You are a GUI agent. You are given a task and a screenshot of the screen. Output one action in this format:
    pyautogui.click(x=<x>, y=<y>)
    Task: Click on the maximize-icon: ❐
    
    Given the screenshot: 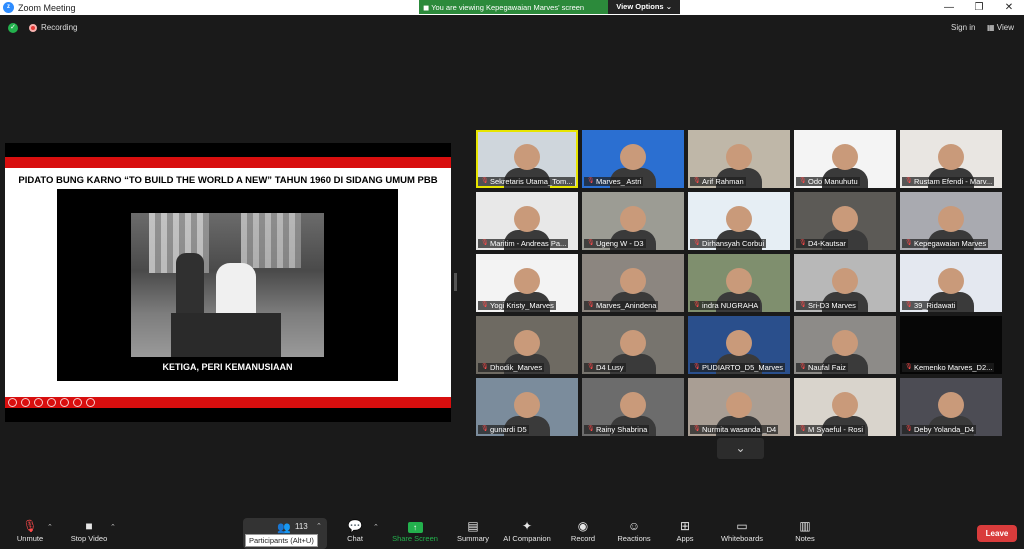 What is the action you would take?
    pyautogui.click(x=979, y=7)
    